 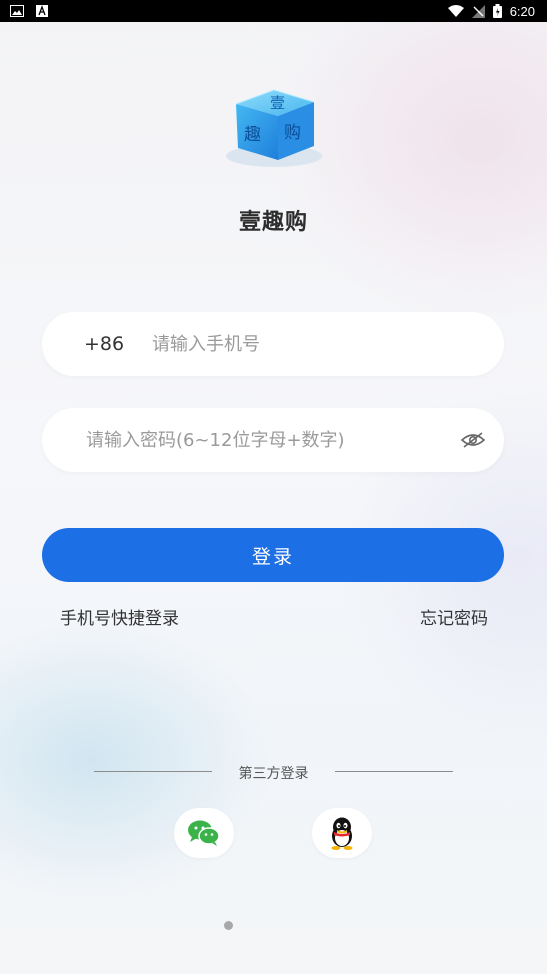 I want to click on eye-off-icon, so click(x=473, y=440).